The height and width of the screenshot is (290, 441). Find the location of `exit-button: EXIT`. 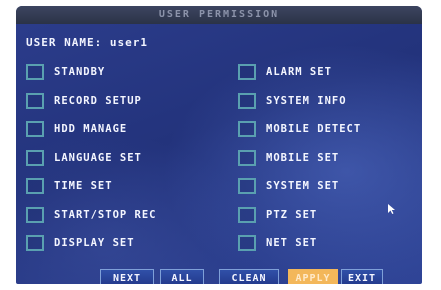

exit-button: EXIT is located at coordinates (362, 276).